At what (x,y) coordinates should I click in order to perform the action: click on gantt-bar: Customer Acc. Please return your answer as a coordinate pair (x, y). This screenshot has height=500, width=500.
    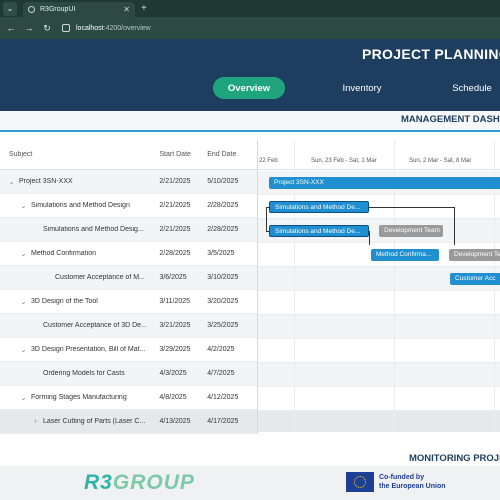
    Looking at the image, I should click on (475, 279).